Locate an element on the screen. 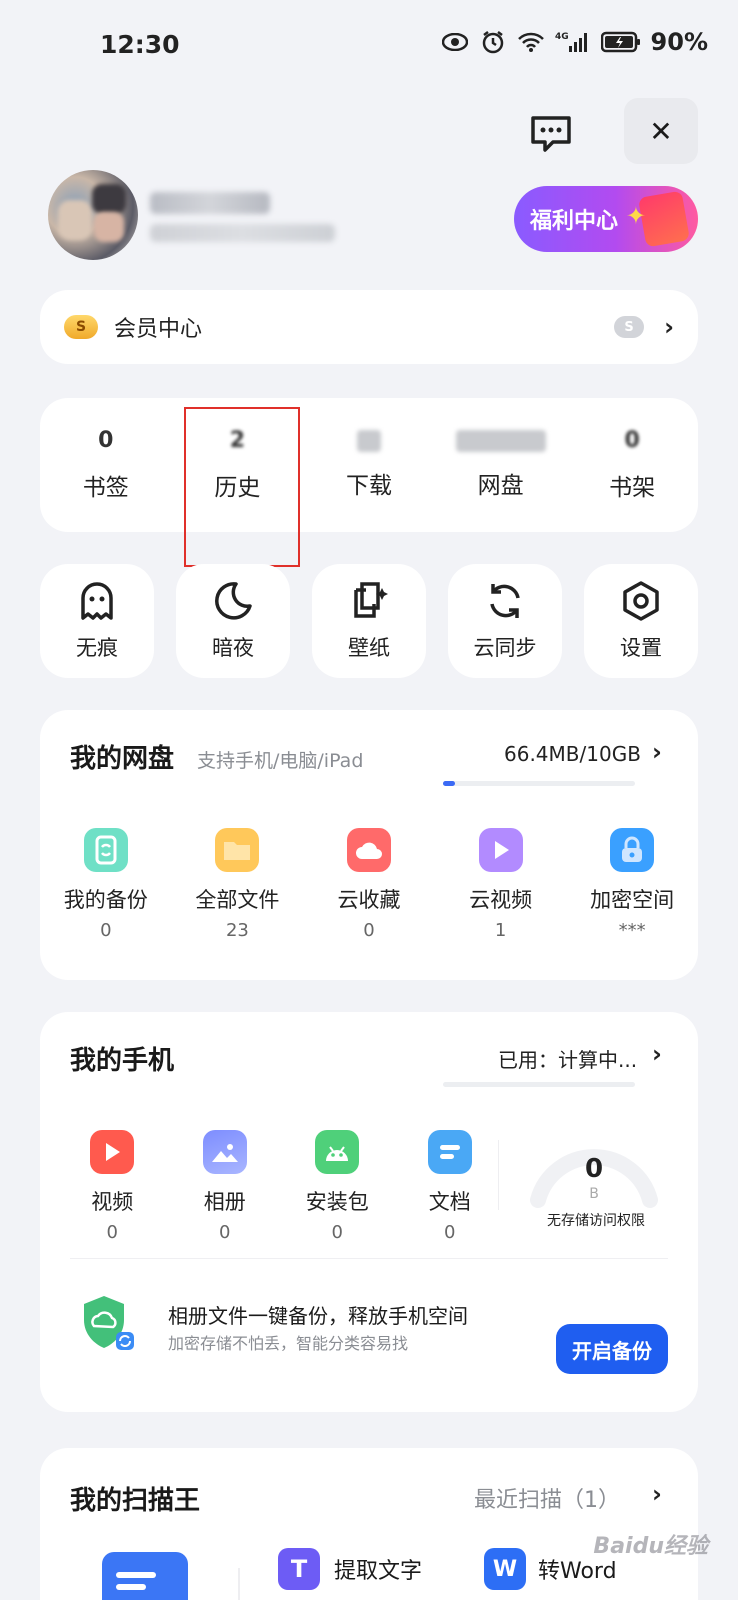 Image resolution: width=738 pixels, height=1600 pixels. section-title: 我的手机 is located at coordinates (122, 1061).